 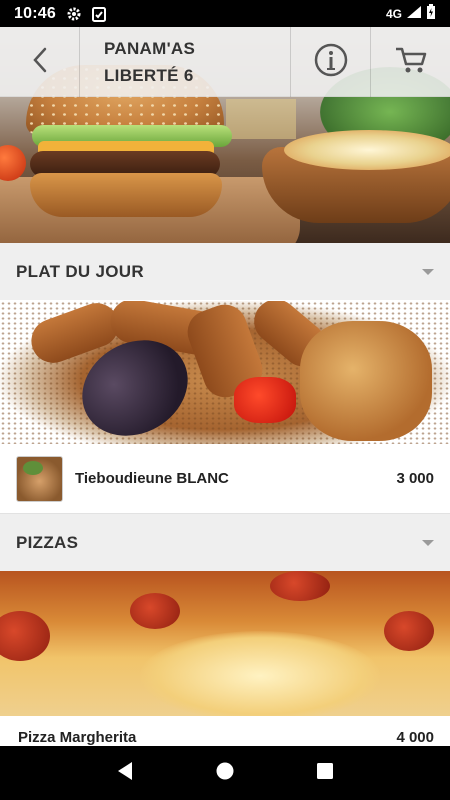 I want to click on square-recents-icon, so click(x=325, y=773).